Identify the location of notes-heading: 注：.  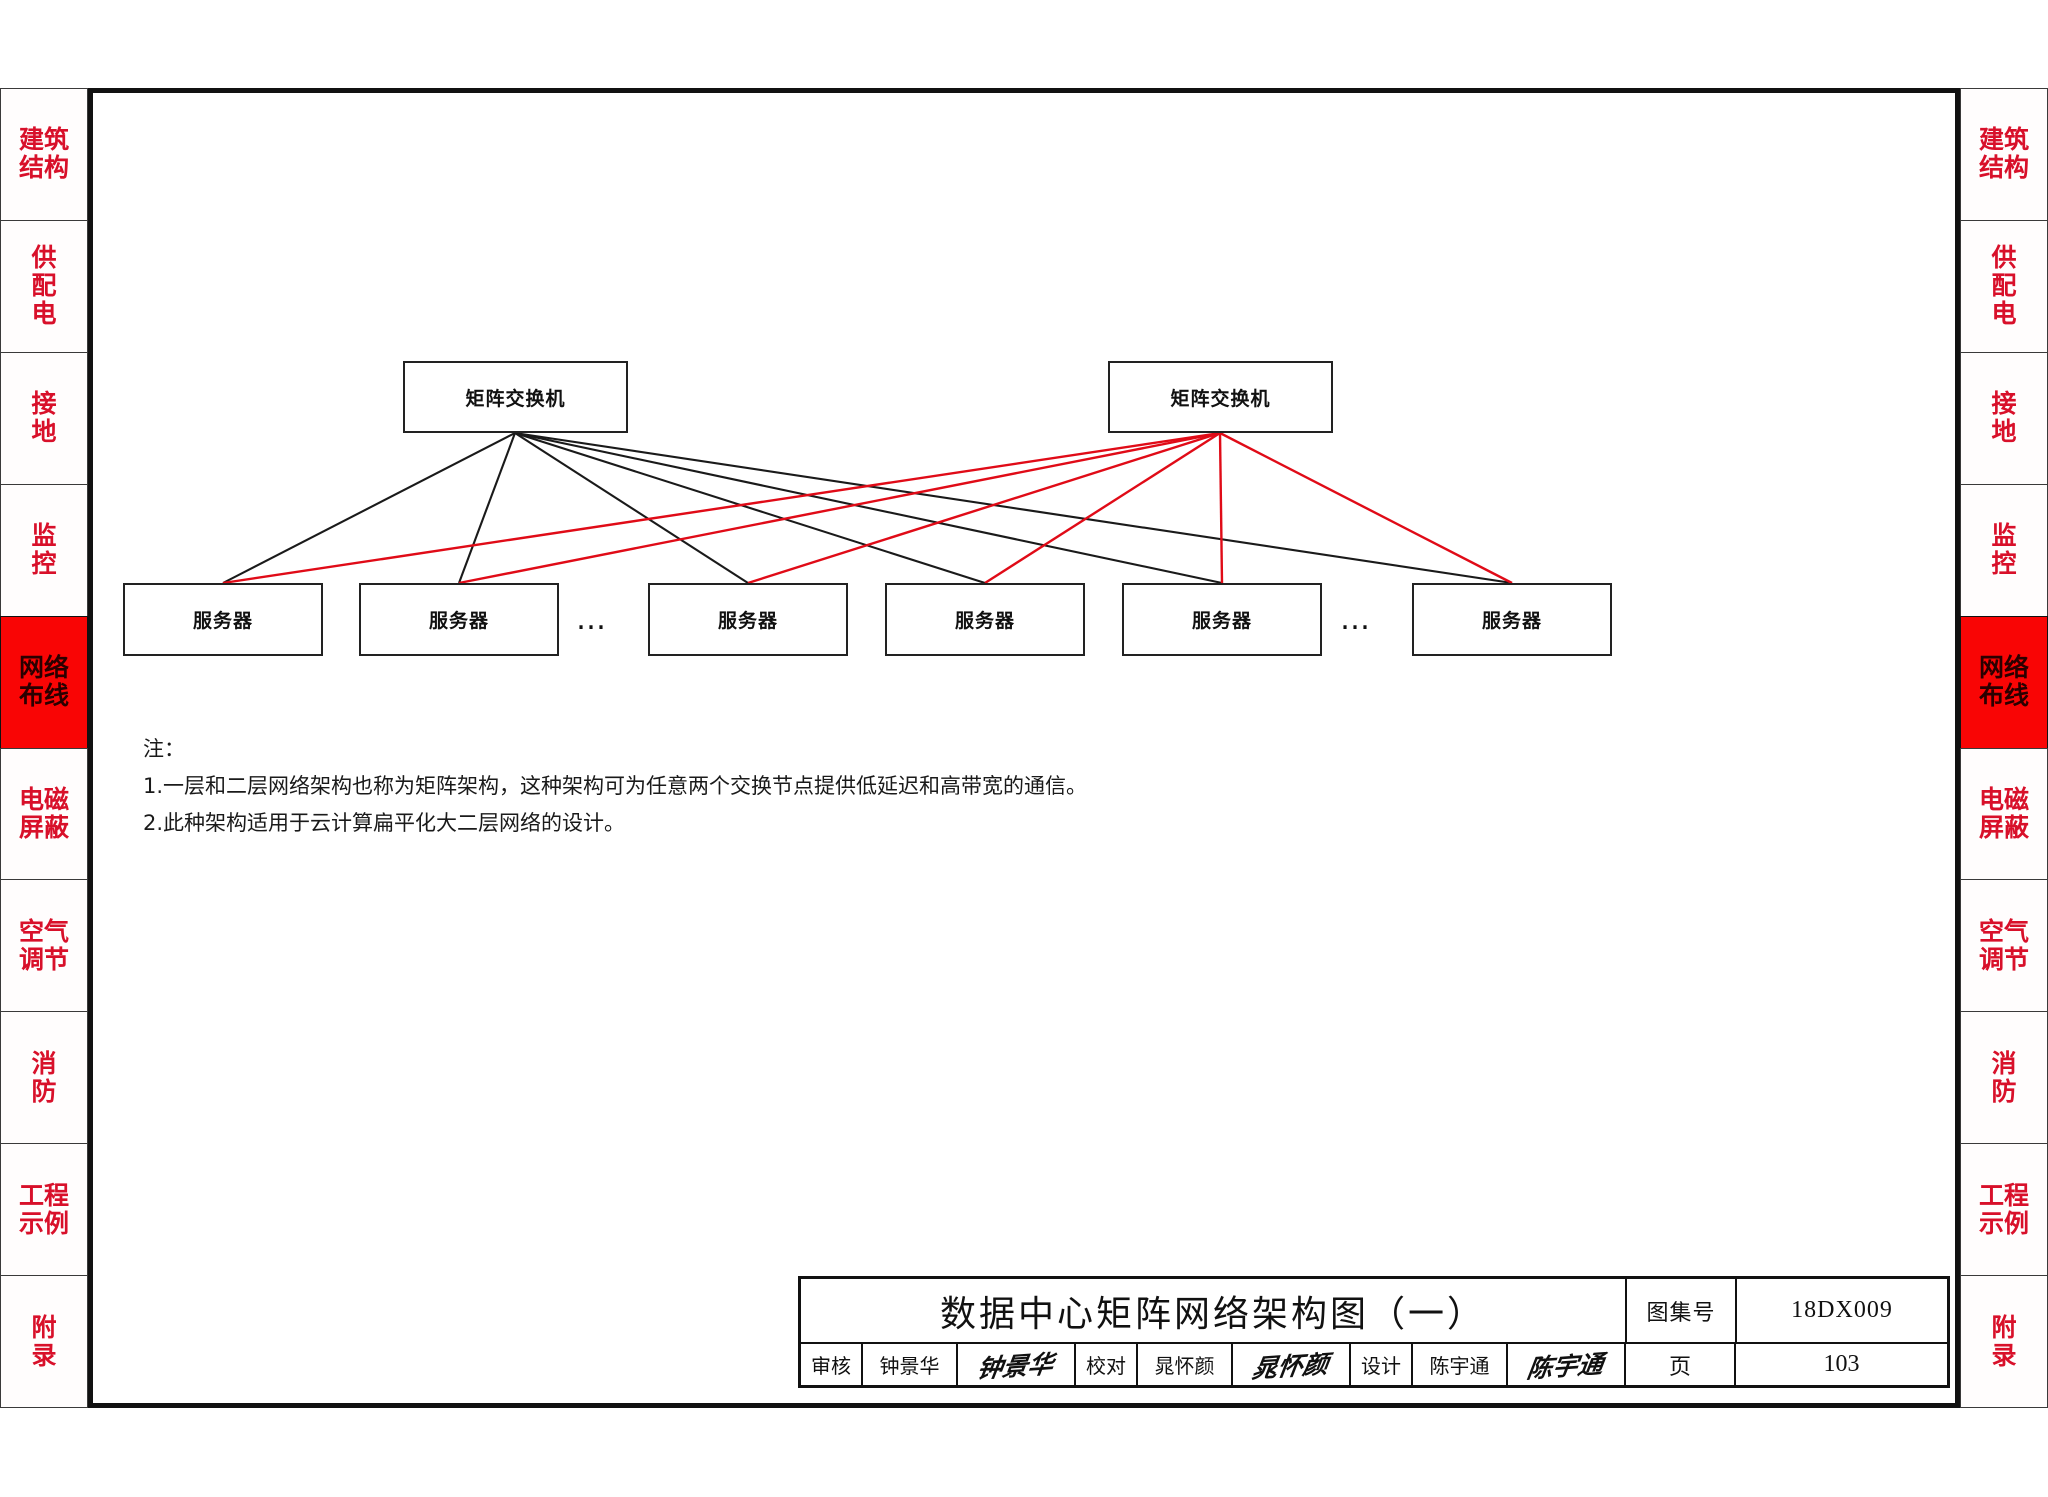
(164, 749).